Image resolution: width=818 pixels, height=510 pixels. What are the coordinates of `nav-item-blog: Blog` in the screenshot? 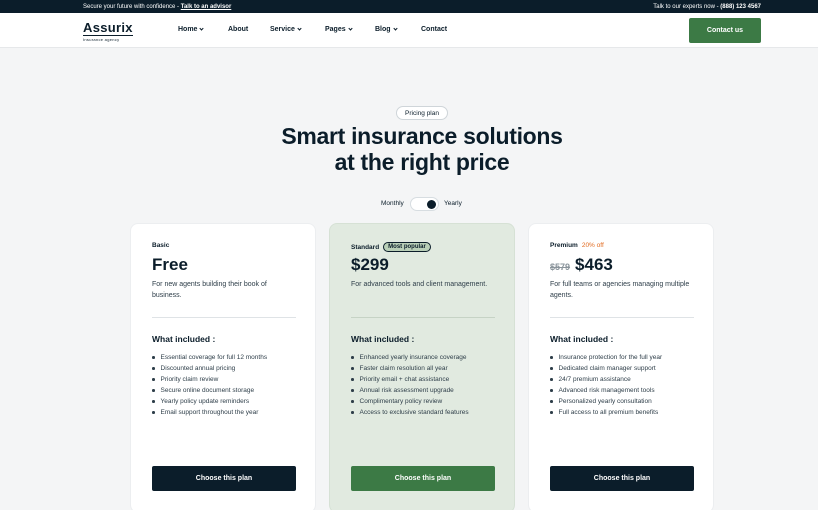 It's located at (386, 29).